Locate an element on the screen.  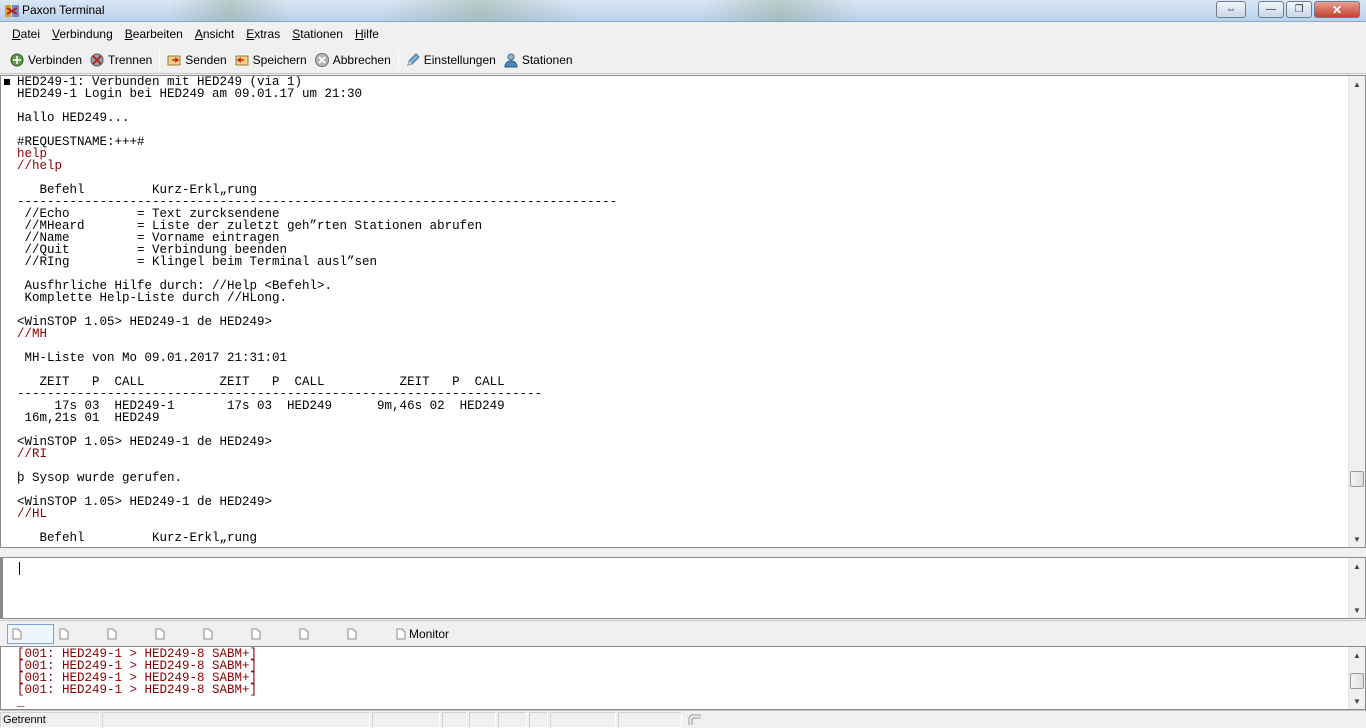
tab-monitor-label: Monitor is located at coordinates (429, 634).